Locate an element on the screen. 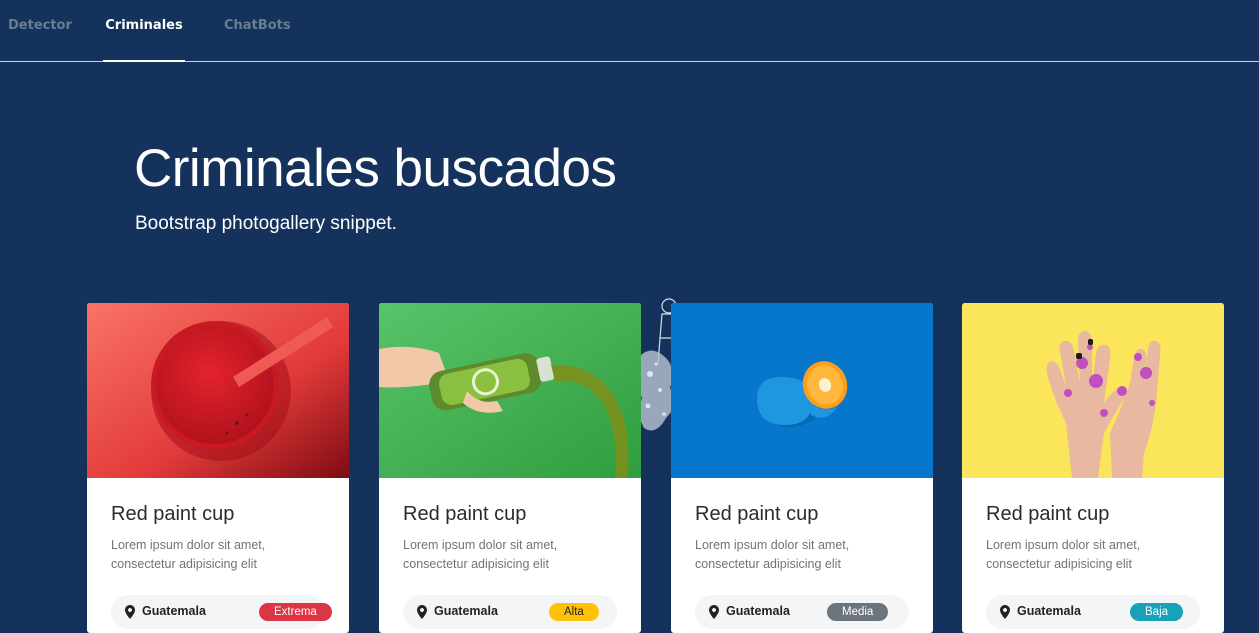 Image resolution: width=1259 pixels, height=633 pixels. threat-badge: Media is located at coordinates (858, 612).